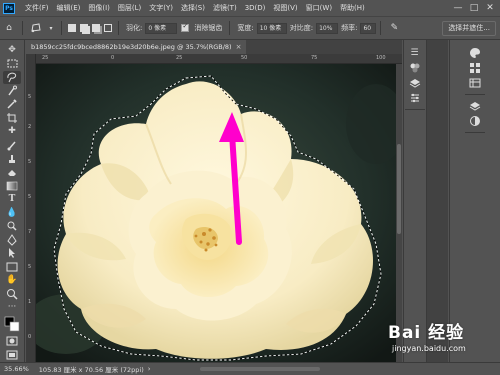 This screenshot has width=500, height=375. I want to click on gradient-icon, so click(12, 185).